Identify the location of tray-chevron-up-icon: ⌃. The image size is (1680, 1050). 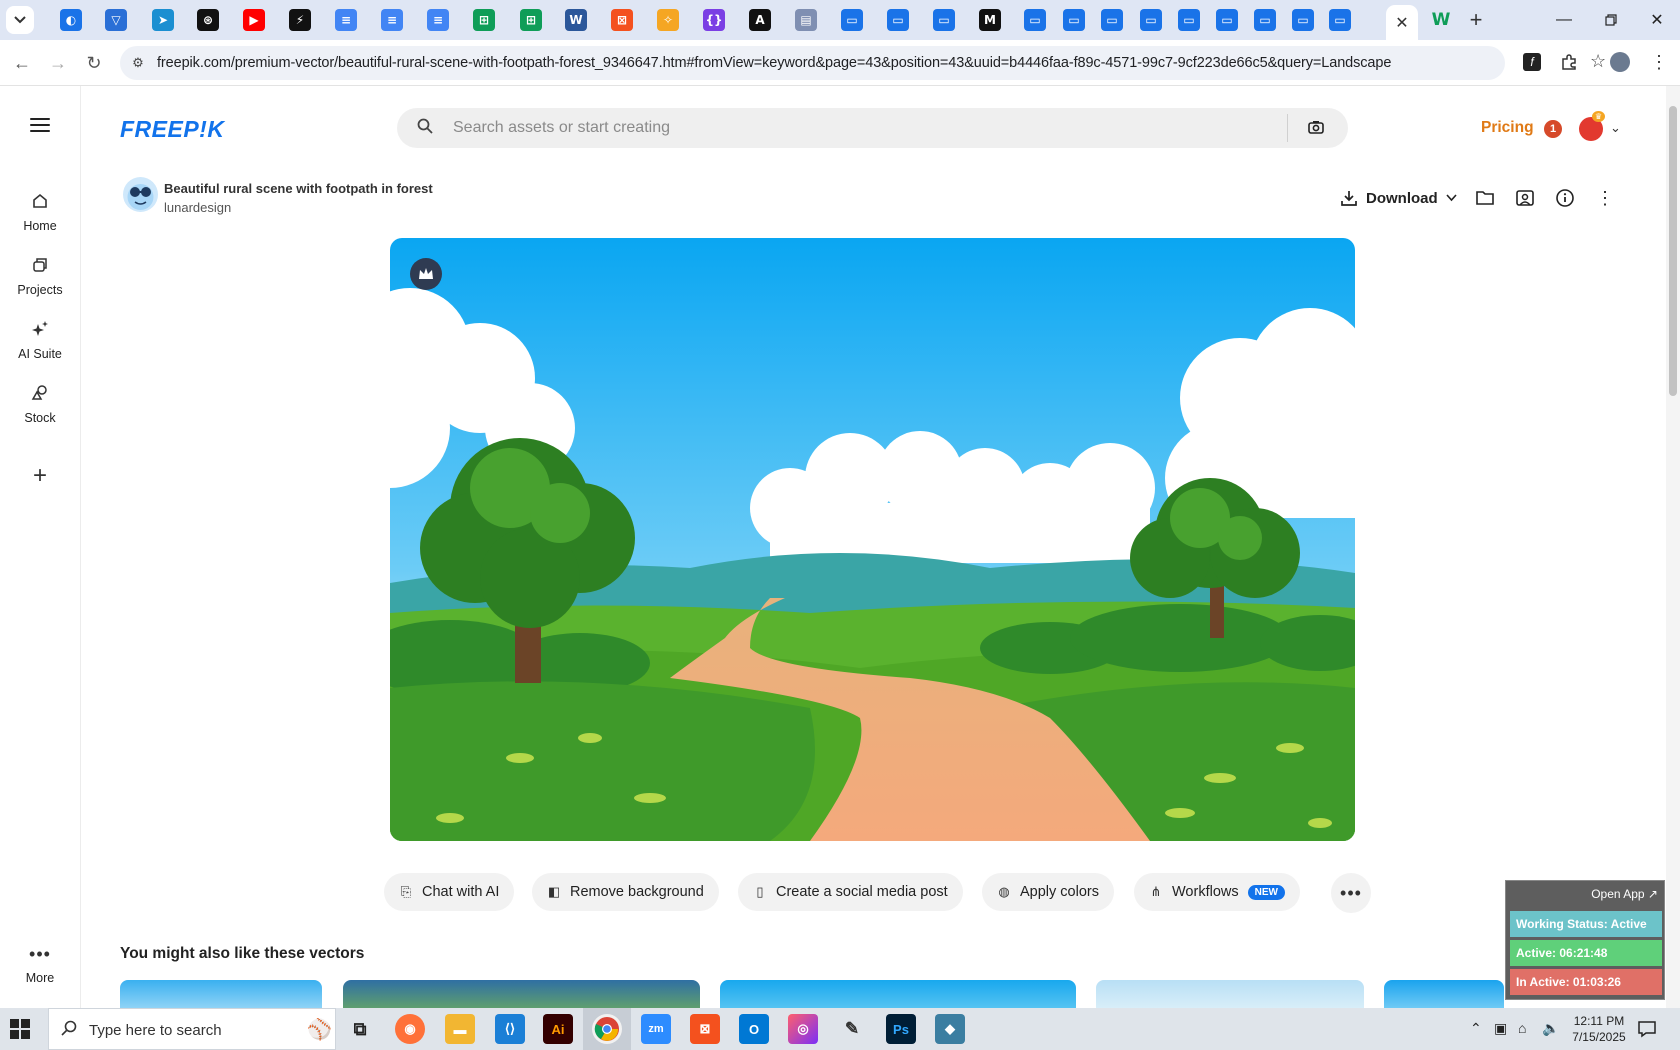
(1476, 1028).